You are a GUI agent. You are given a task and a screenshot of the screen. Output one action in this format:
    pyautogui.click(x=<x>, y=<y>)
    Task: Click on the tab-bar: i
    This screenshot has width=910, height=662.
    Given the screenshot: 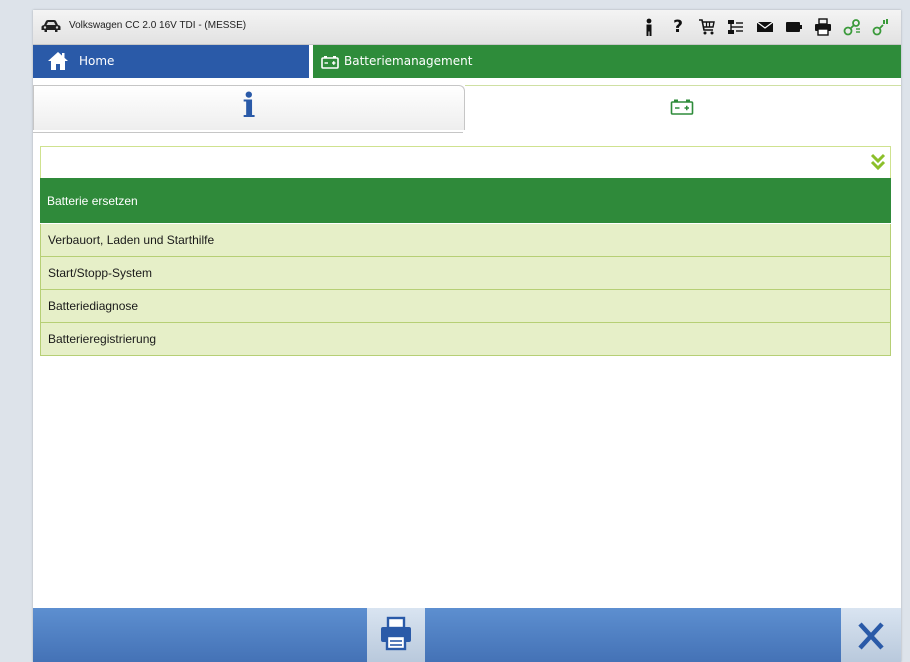 What is the action you would take?
    pyautogui.click(x=467, y=108)
    